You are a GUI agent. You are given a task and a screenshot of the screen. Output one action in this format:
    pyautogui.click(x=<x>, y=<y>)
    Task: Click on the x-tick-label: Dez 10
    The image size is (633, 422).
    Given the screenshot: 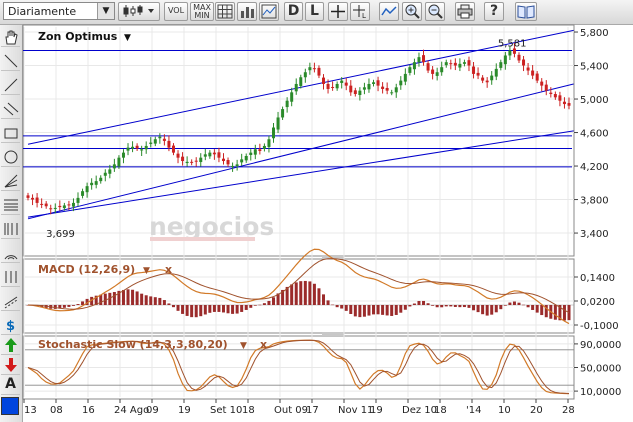 What is the action you would take?
    pyautogui.click(x=419, y=410)
    